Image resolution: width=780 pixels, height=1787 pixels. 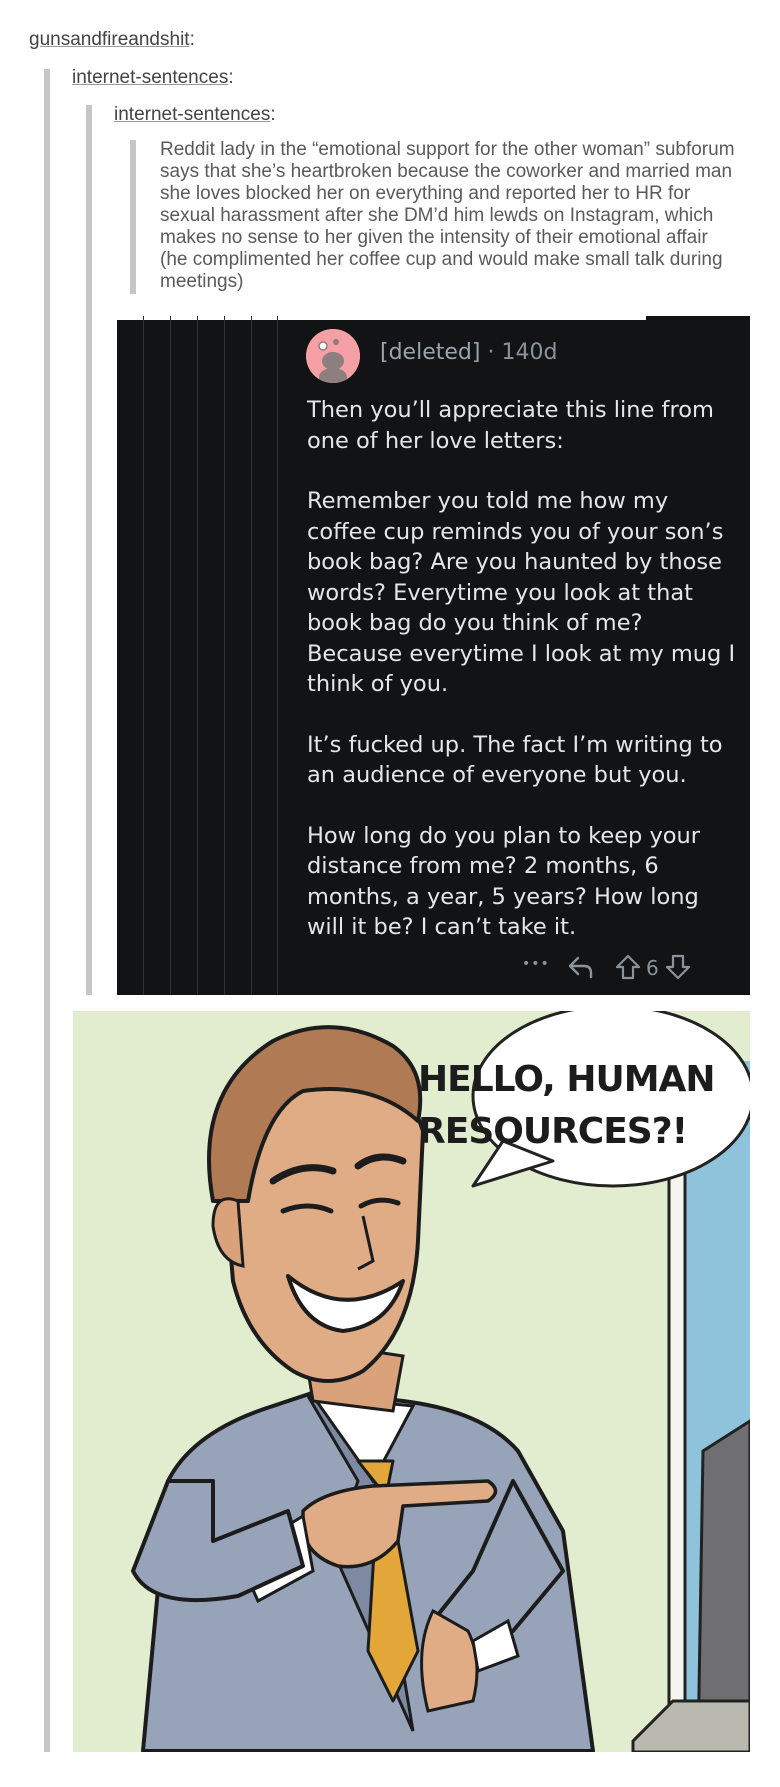 I want to click on comment-actions: ••• 6, so click(x=632, y=970).